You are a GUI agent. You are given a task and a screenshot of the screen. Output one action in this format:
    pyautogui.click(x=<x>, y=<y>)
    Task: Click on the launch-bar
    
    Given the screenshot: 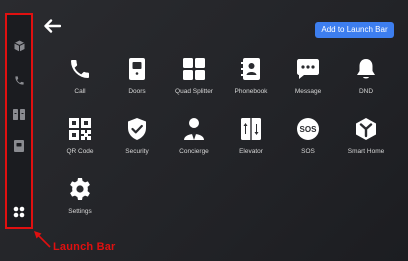 What is the action you would take?
    pyautogui.click(x=19, y=121)
    